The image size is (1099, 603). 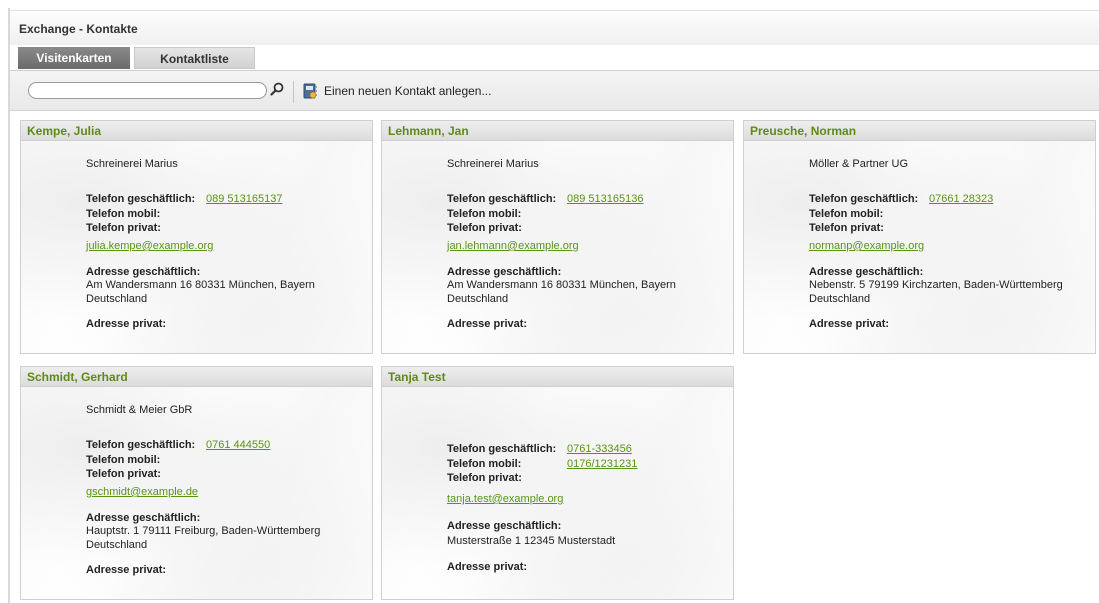 What do you see at coordinates (859, 164) in the screenshot?
I see `company-name: Möller & Partner UG` at bounding box center [859, 164].